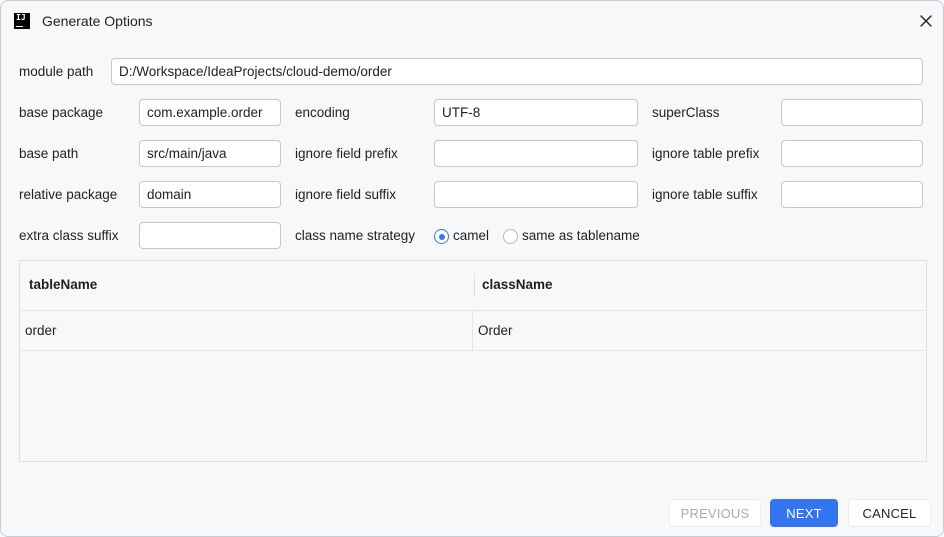 The image size is (944, 537). Describe the element at coordinates (49, 153) in the screenshot. I see `base-path-label: base path` at that location.